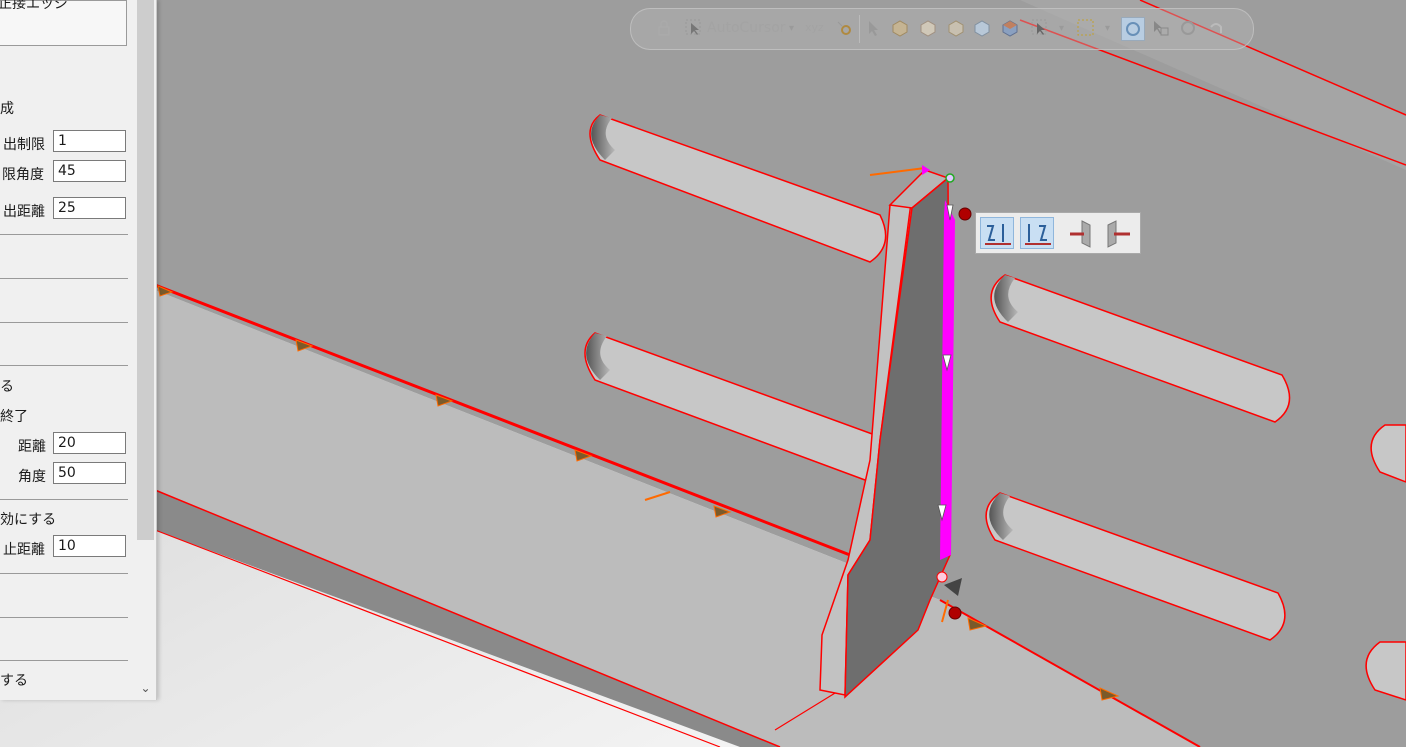 This screenshot has width=1406, height=747. I want to click on chain-mode-2-button, so click(1037, 233).